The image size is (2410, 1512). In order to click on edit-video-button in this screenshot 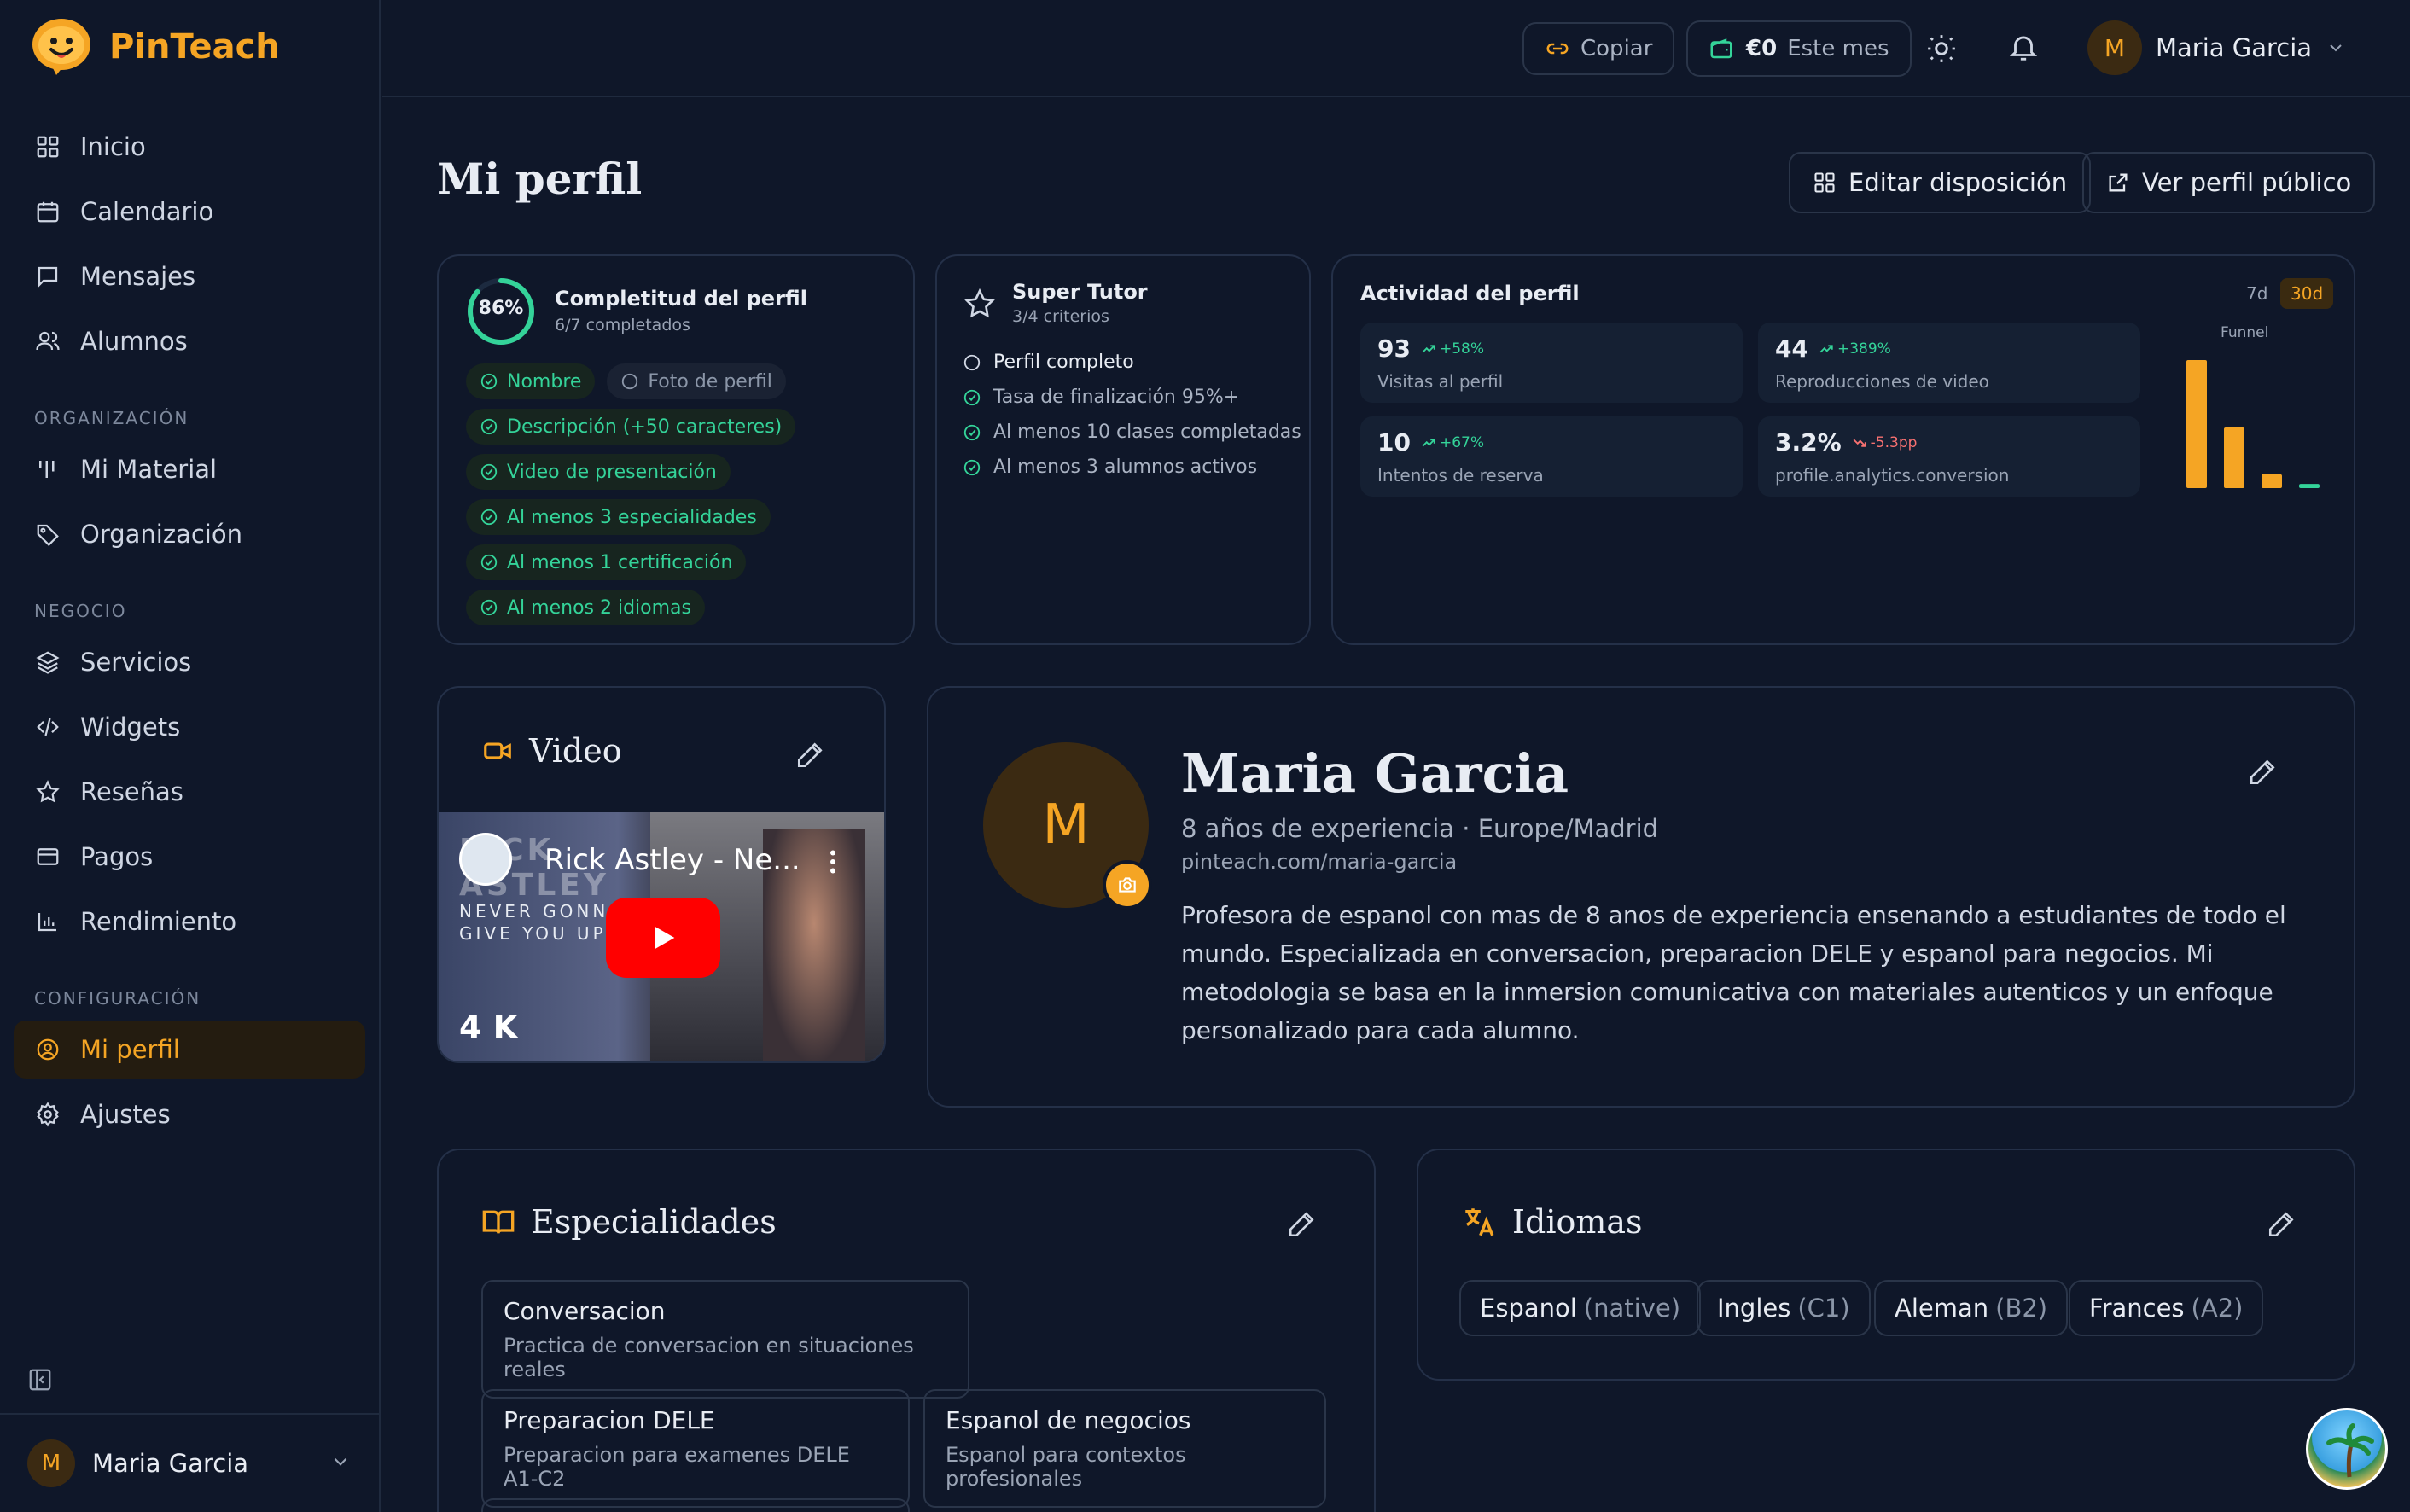, I will do `click(810, 755)`.